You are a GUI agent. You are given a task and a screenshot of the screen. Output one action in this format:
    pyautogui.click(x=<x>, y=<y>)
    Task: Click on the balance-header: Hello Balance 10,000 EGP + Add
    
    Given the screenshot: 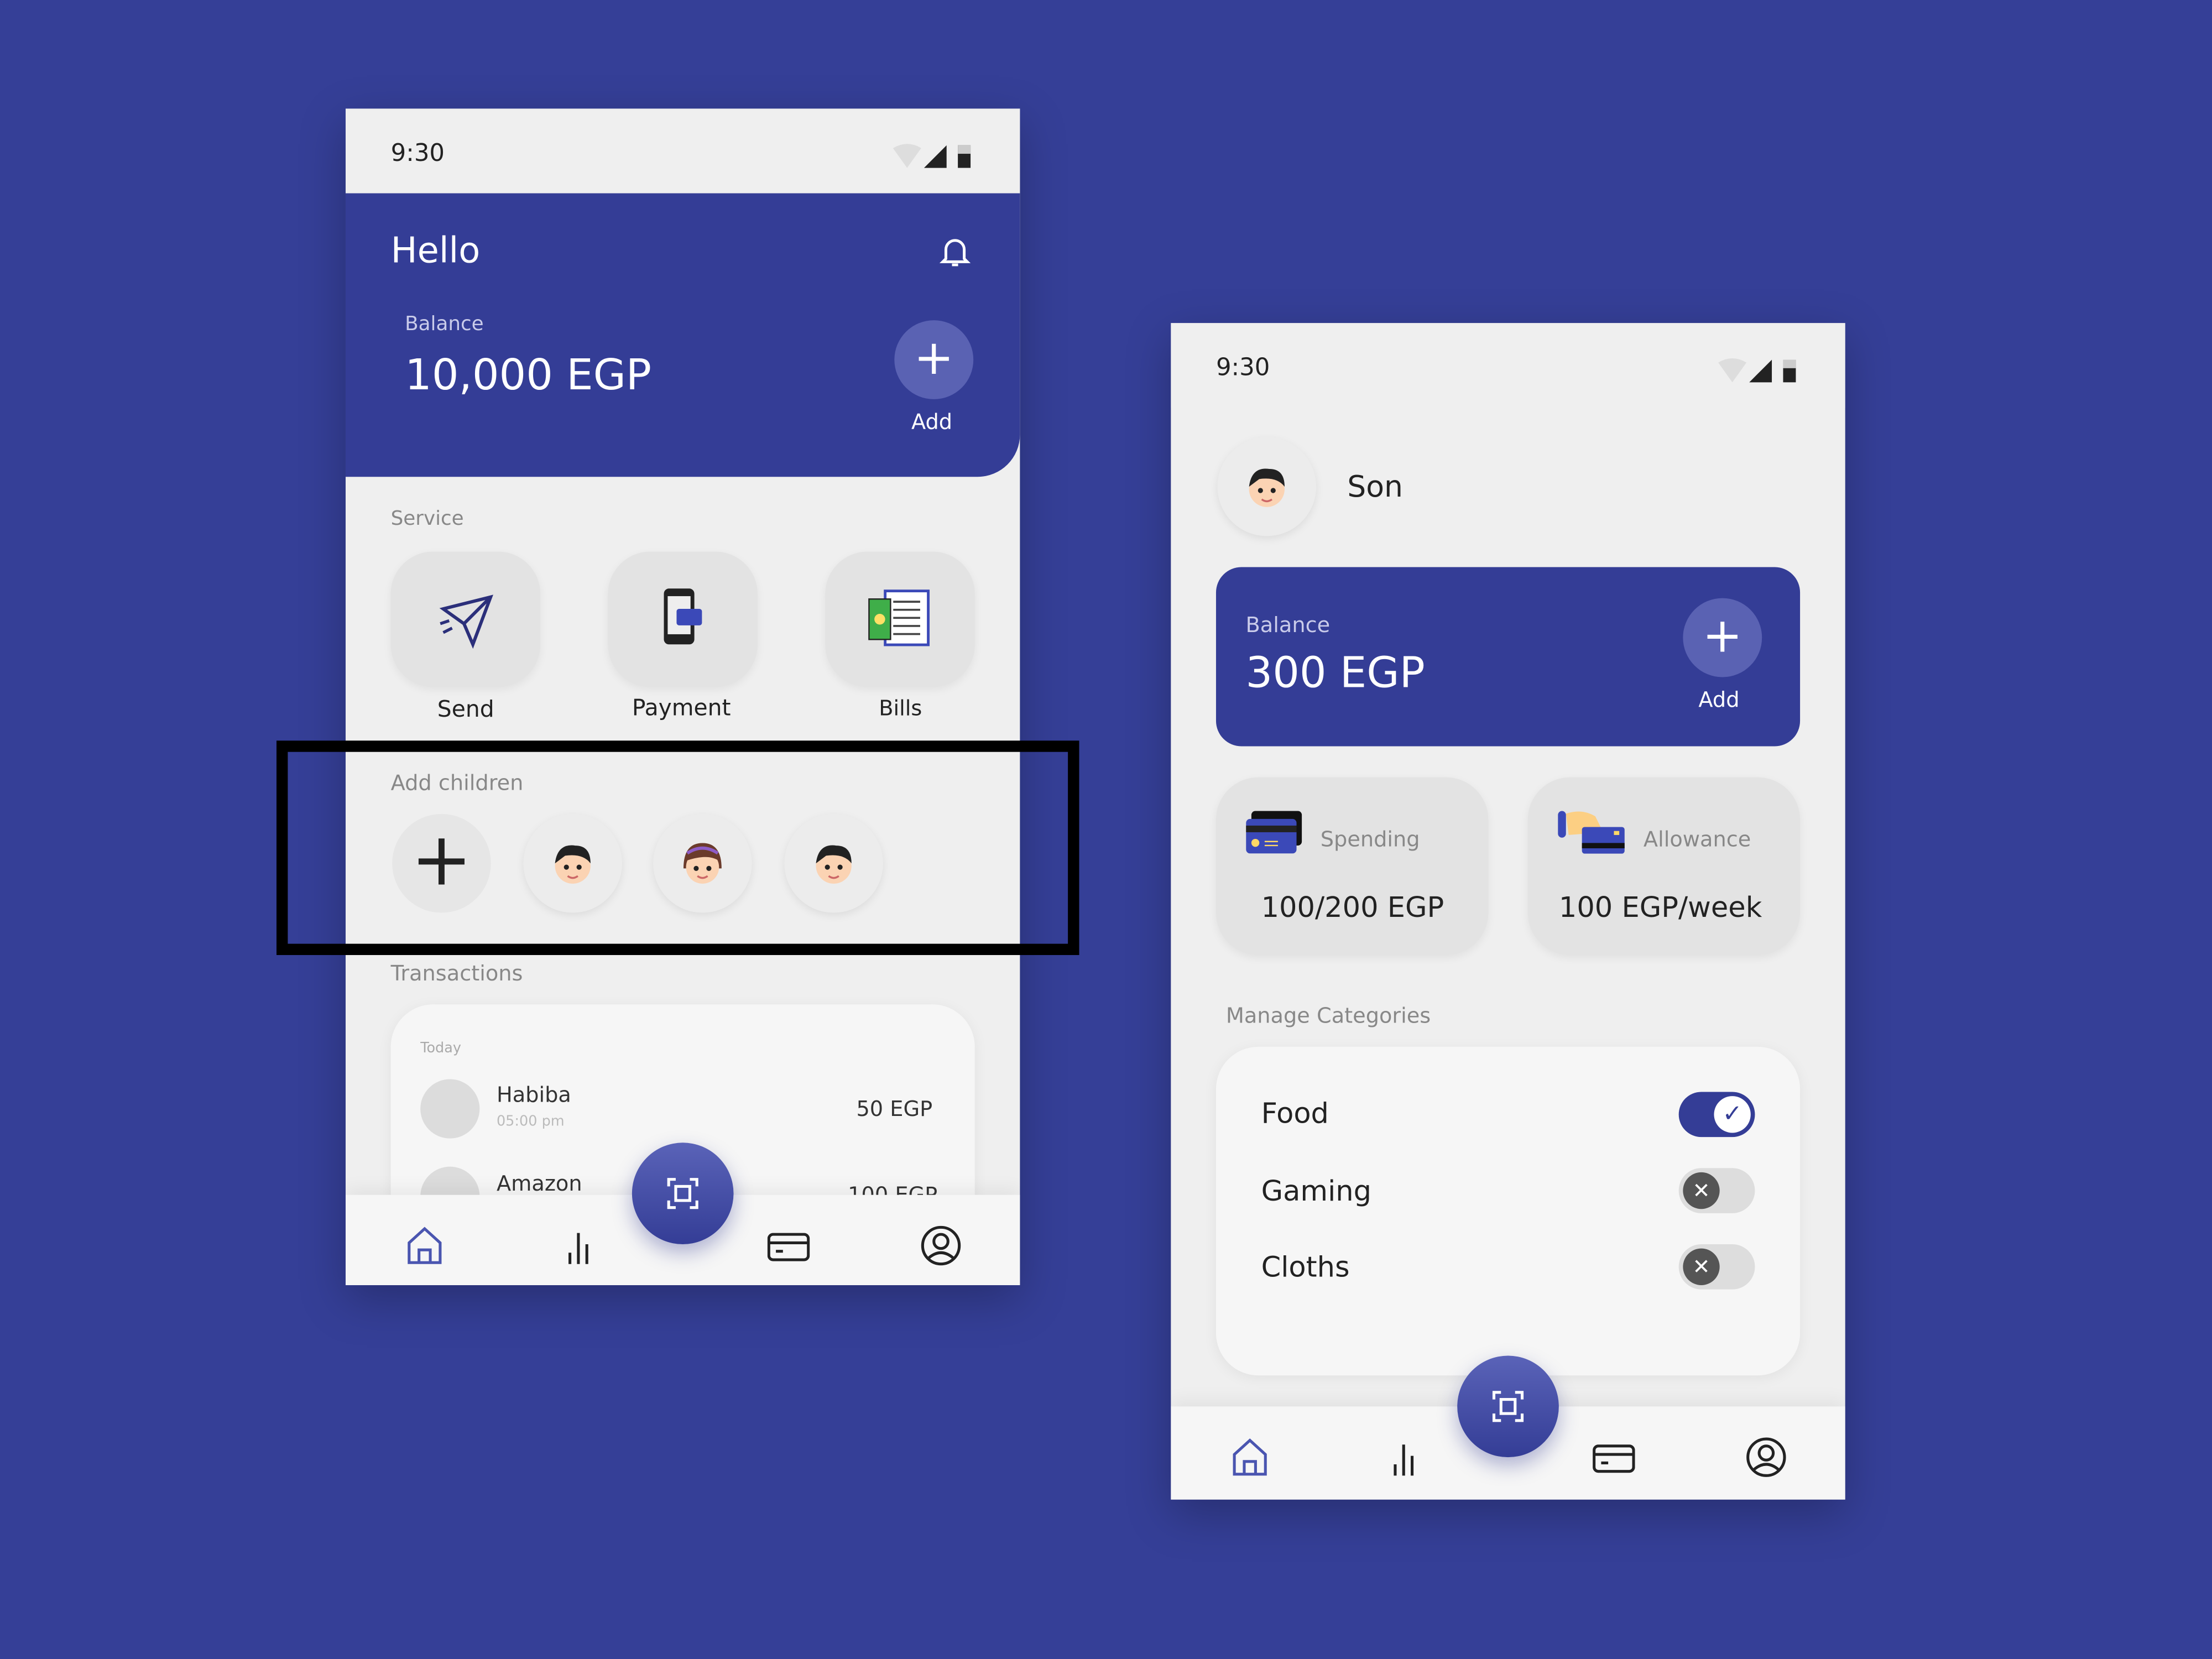 What is the action you would take?
    pyautogui.click(x=683, y=335)
    